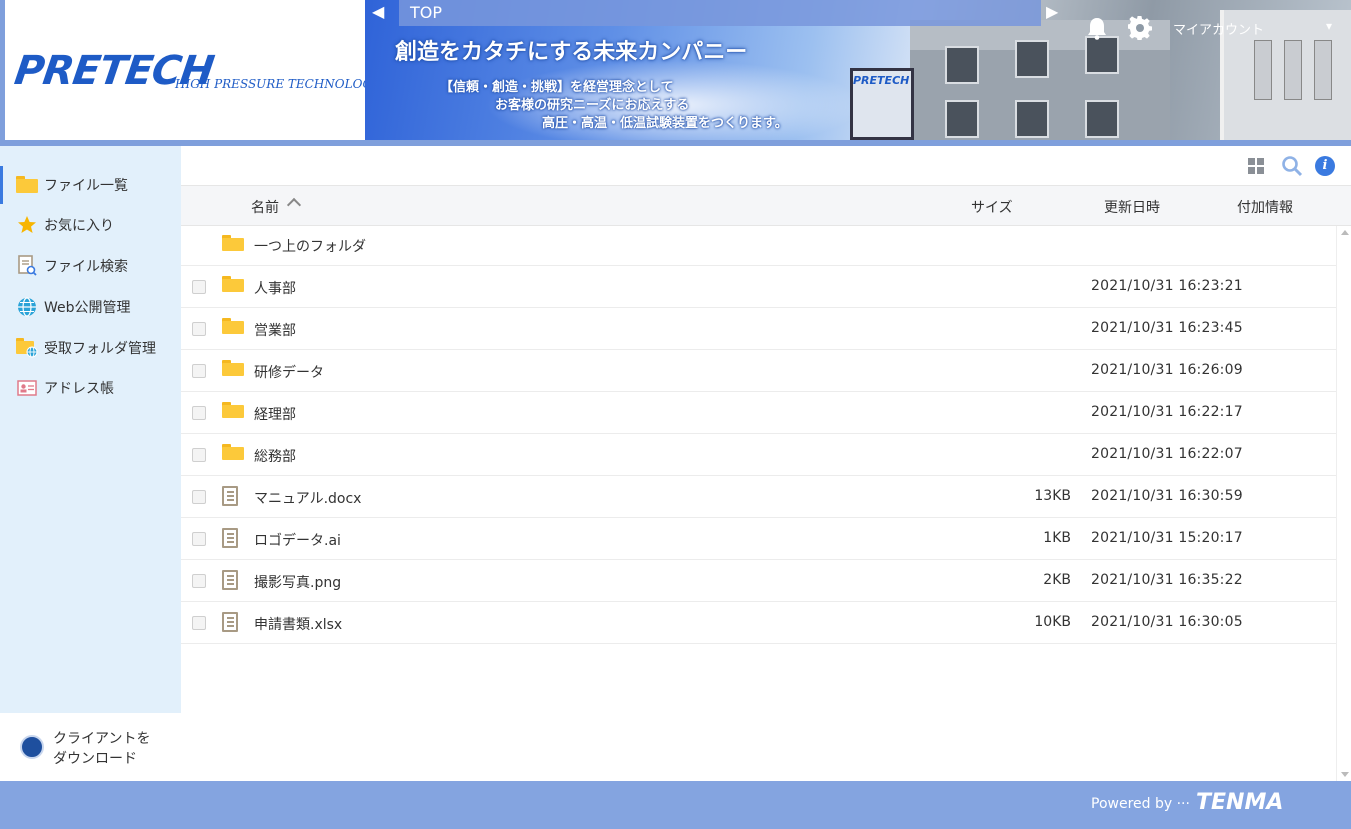 This screenshot has width=1351, height=829. Describe the element at coordinates (298, 583) in the screenshot. I see `file-name: 撮影写真.png` at that location.